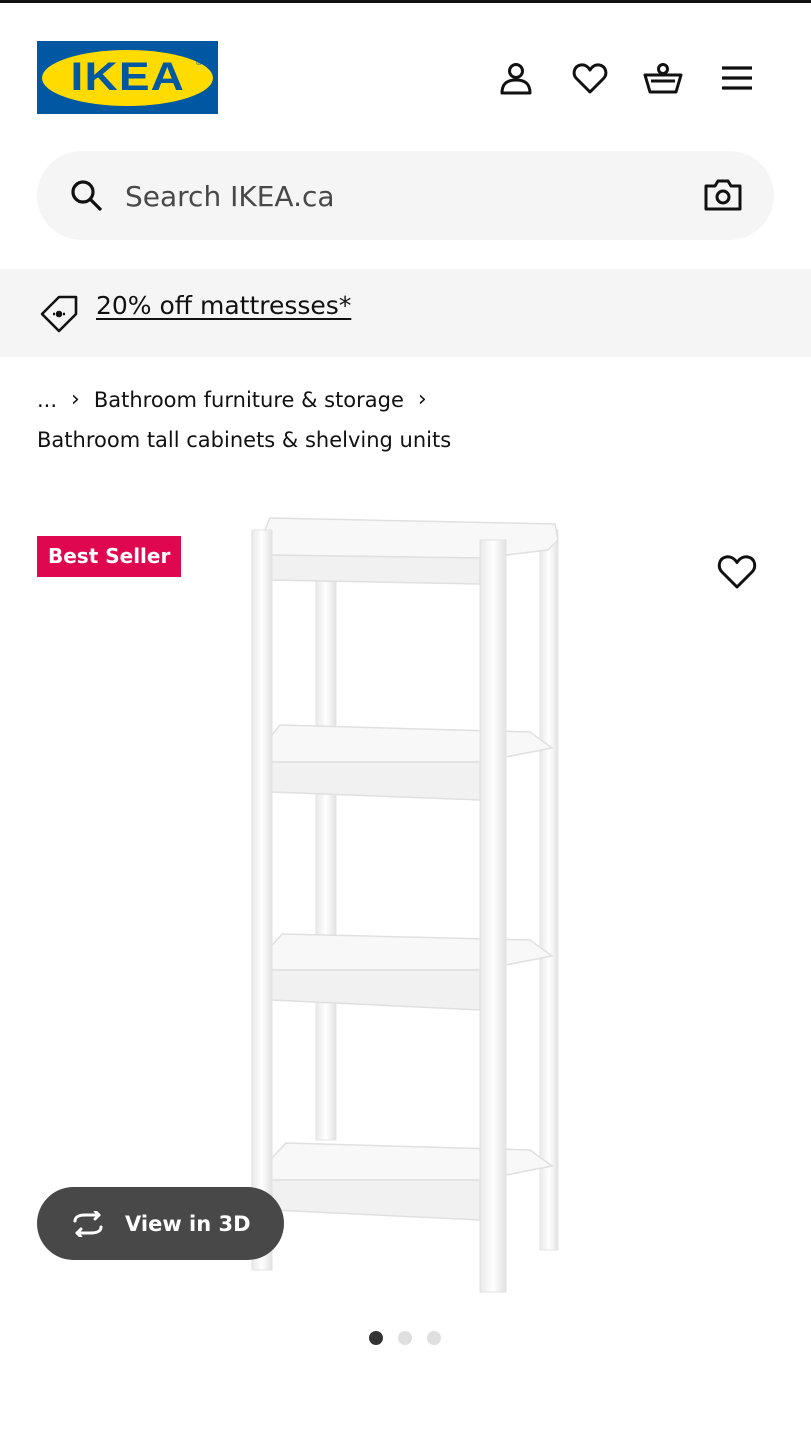  I want to click on add-to-favourites-heart-icon, so click(737, 571).